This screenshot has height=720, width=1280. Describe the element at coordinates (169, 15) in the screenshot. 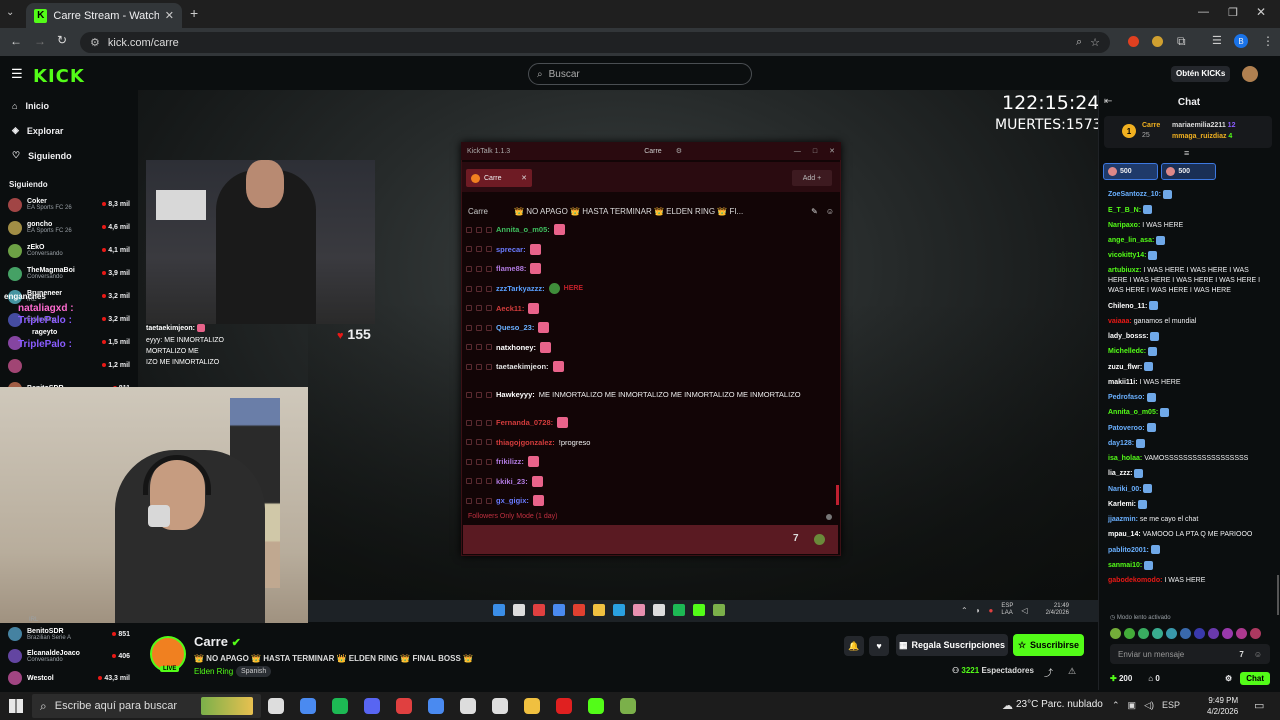

I see `tab-close-icon: ✕` at that location.